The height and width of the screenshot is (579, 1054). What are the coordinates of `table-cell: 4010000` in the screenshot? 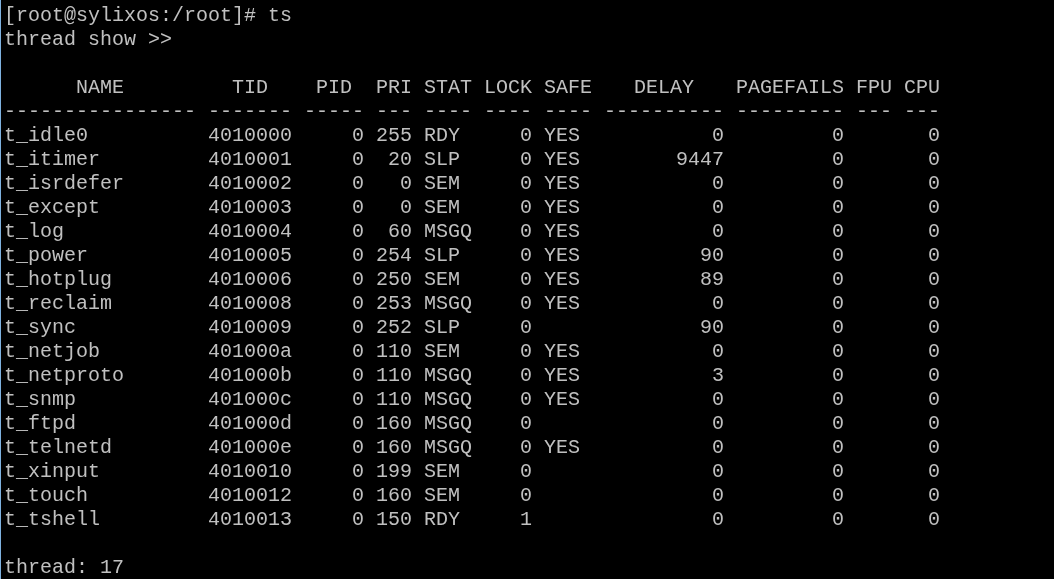 It's located at (250, 135).